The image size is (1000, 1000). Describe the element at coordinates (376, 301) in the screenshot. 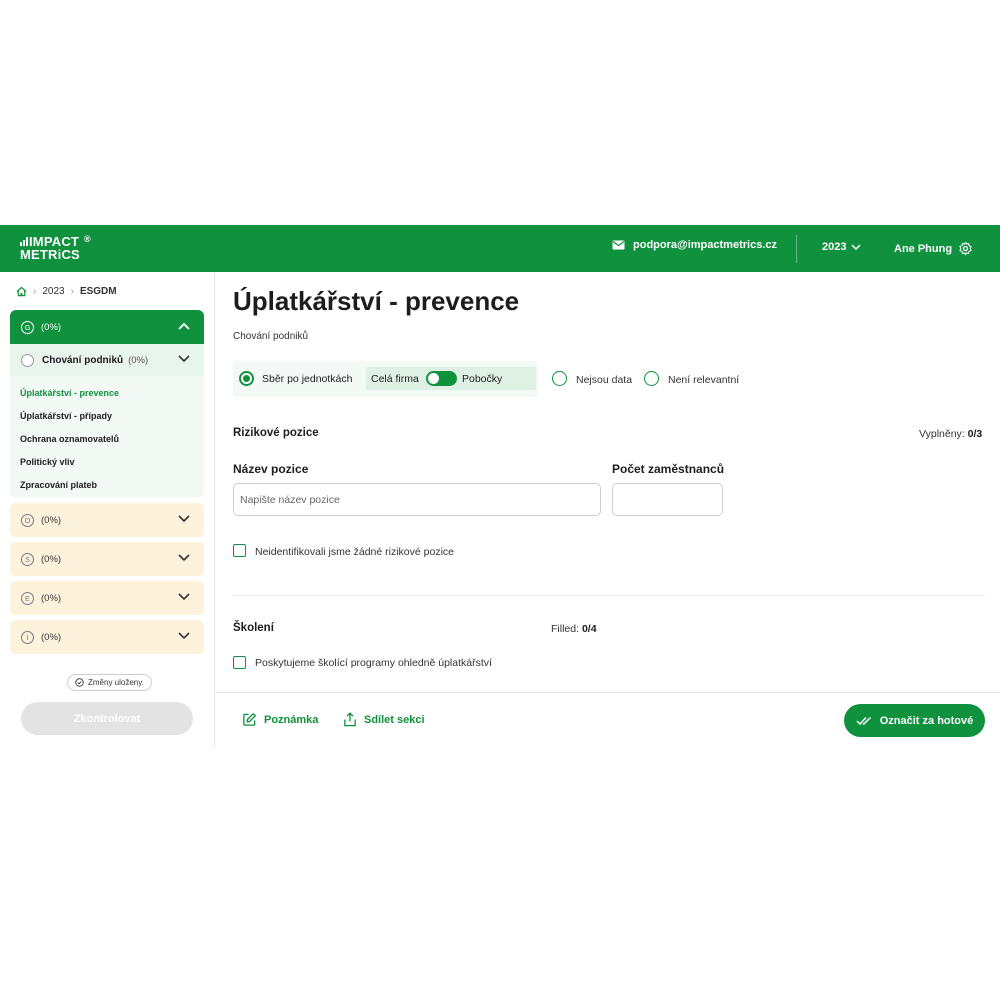

I see `page-title: Úplatkářství - prevence` at that location.